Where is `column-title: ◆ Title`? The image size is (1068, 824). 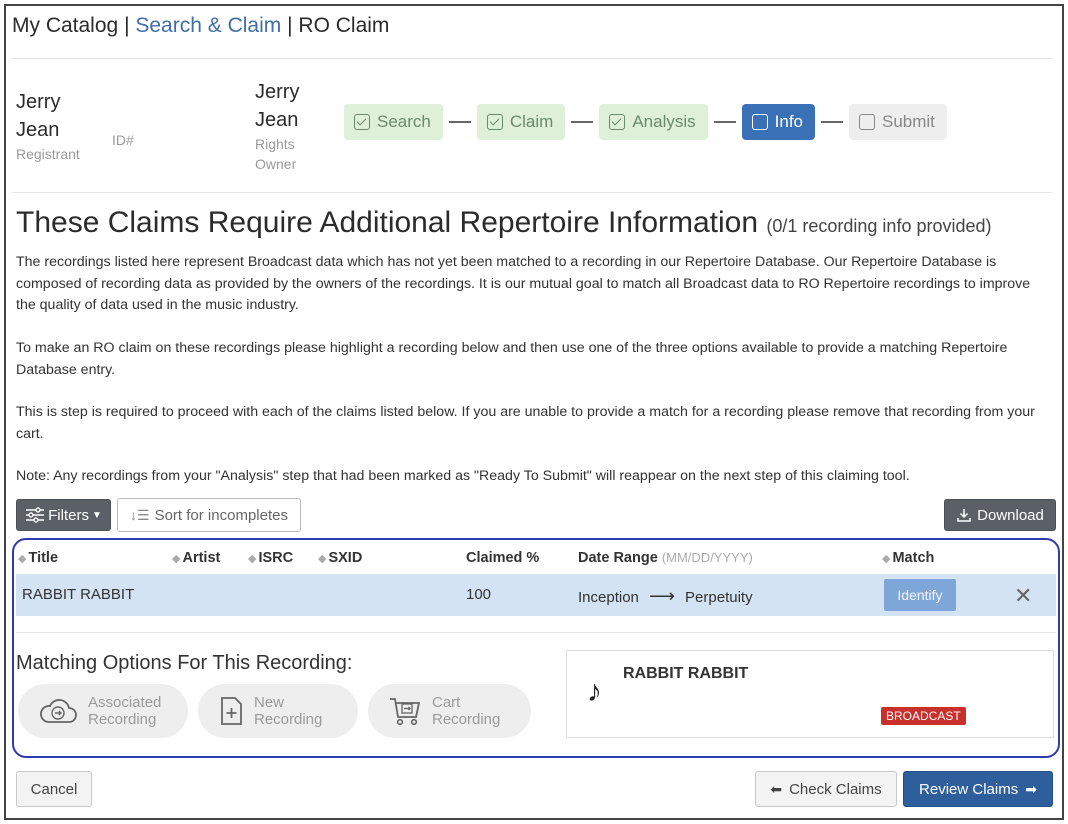 column-title: ◆ Title is located at coordinates (38, 558).